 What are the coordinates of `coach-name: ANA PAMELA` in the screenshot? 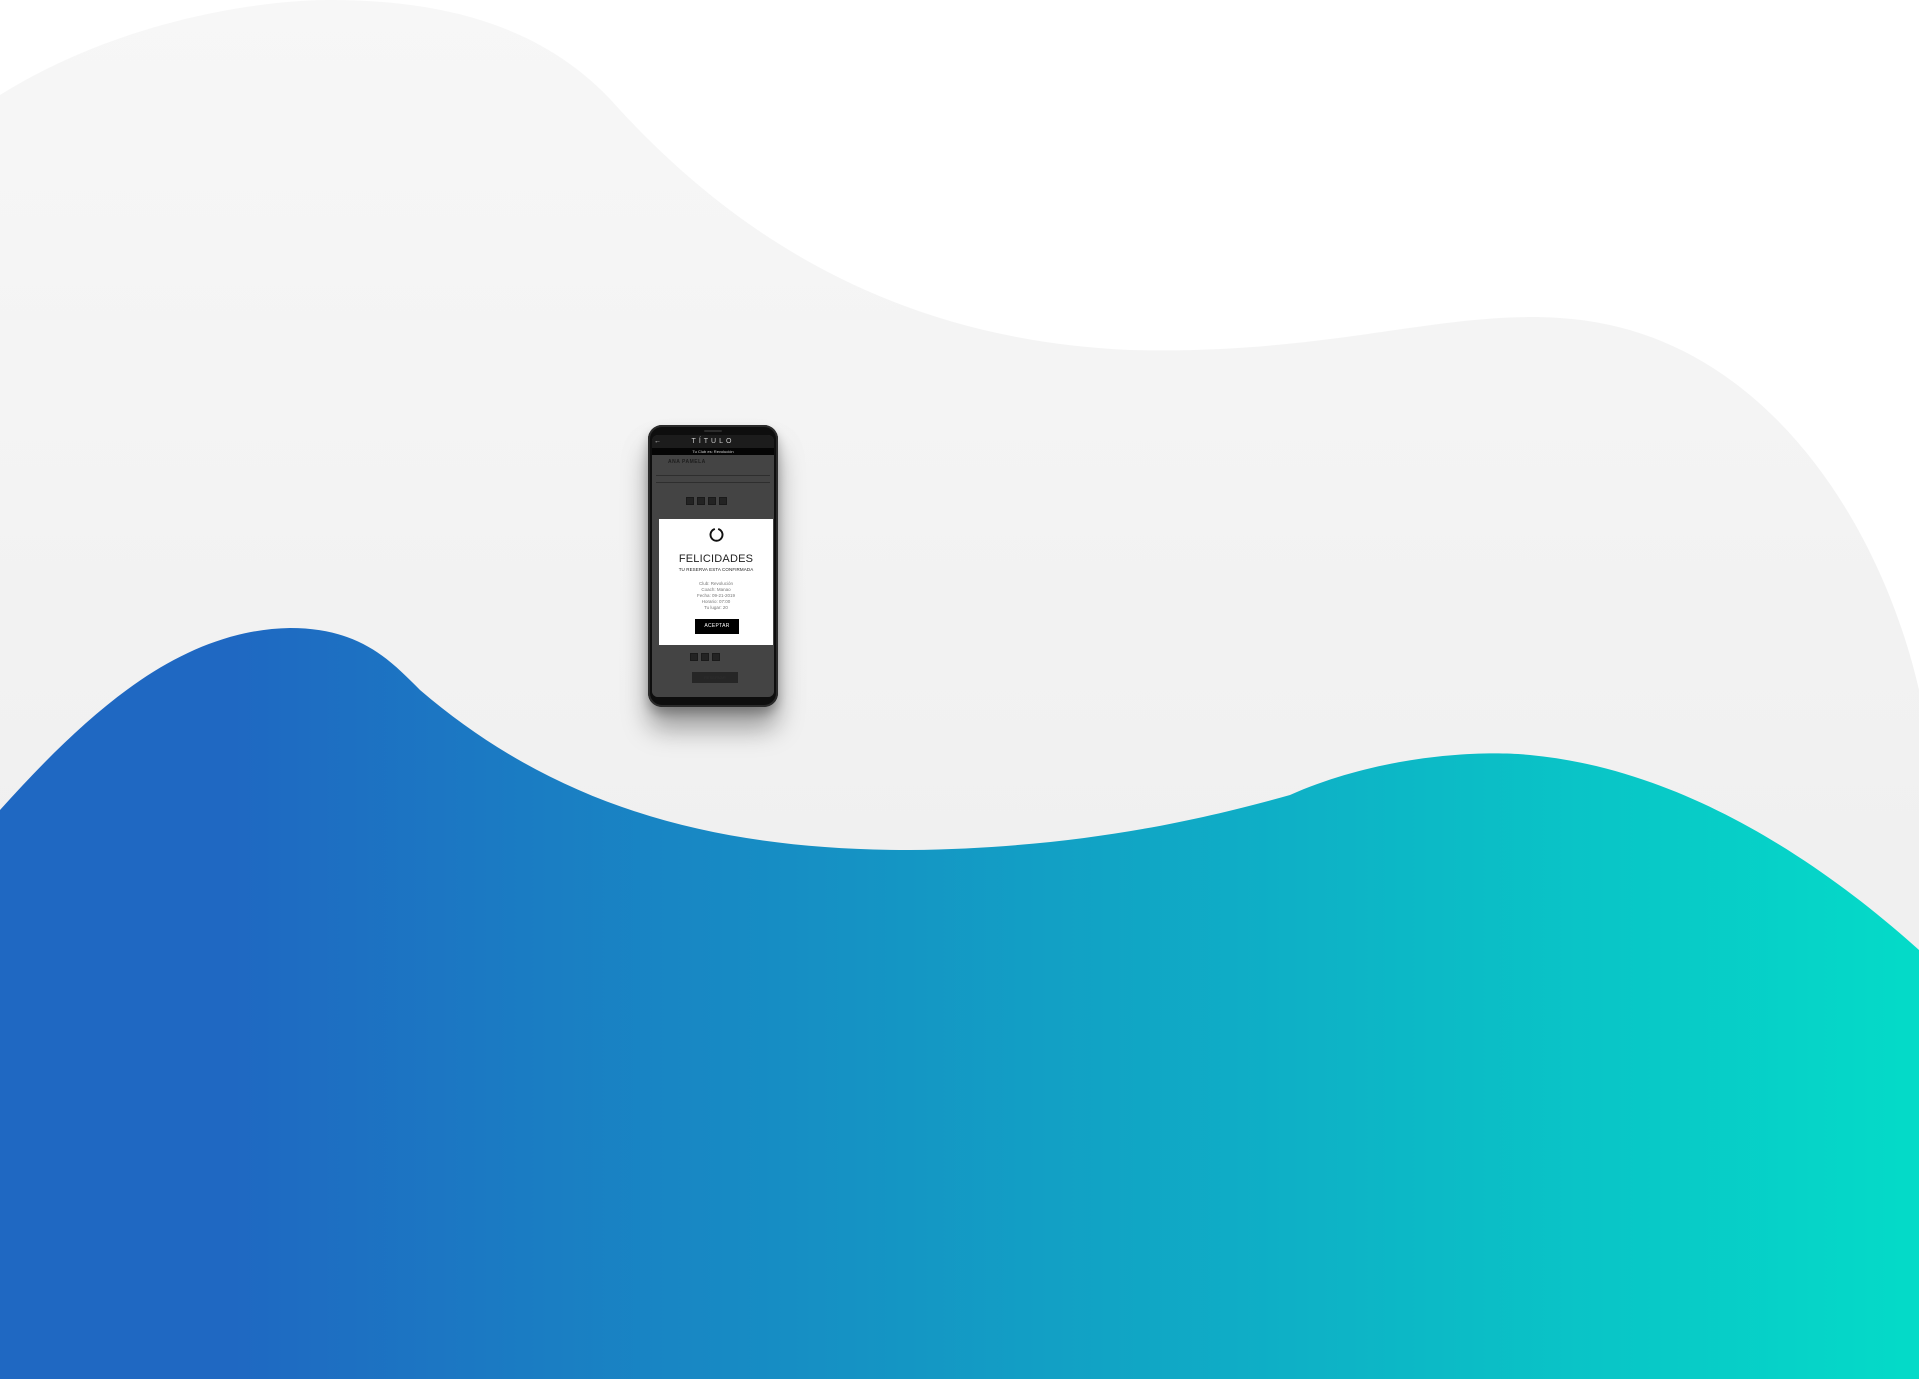 It's located at (687, 462).